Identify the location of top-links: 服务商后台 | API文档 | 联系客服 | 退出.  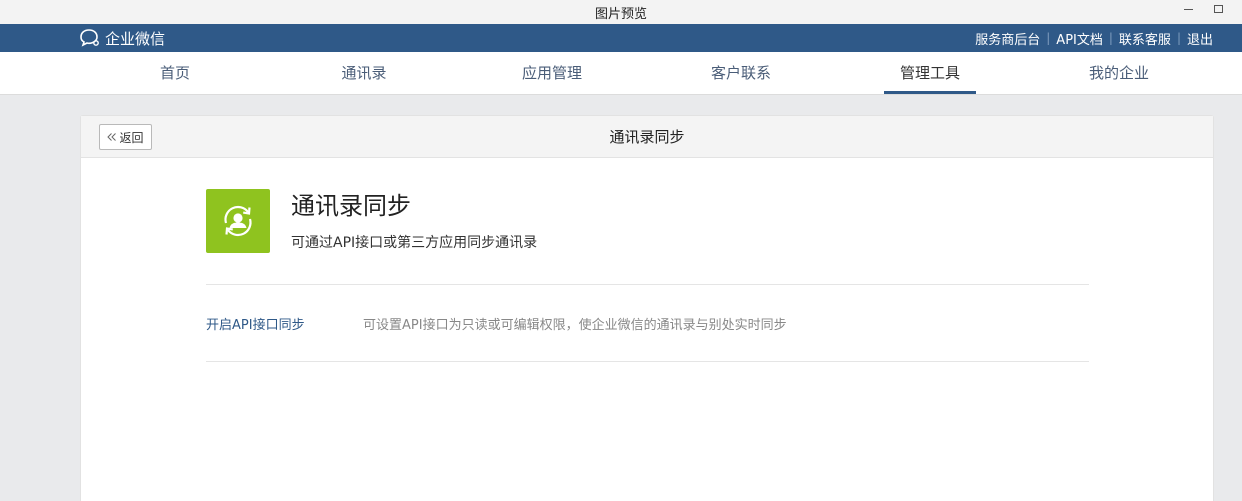
(1094, 38).